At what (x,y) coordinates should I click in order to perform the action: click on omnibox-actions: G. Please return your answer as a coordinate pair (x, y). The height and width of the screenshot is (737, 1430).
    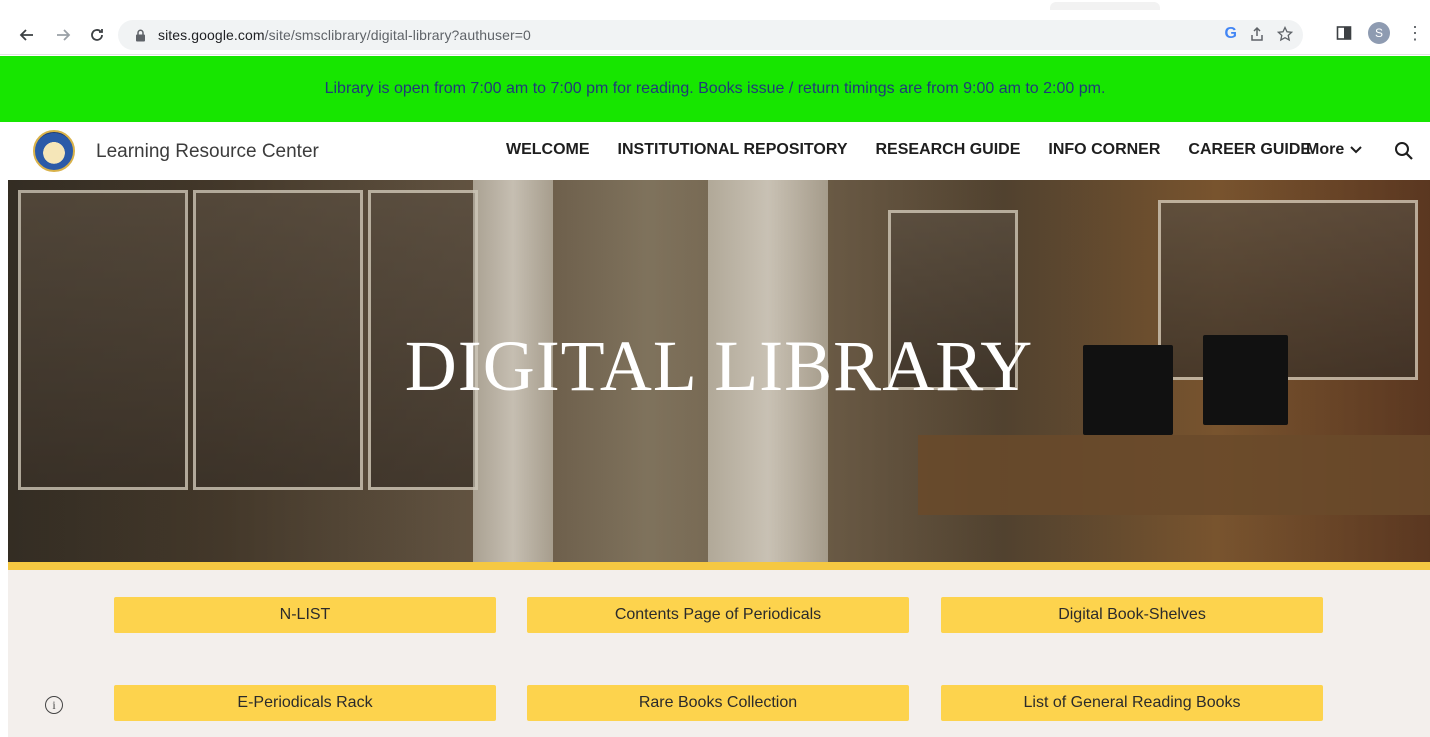
    Looking at the image, I should click on (1259, 34).